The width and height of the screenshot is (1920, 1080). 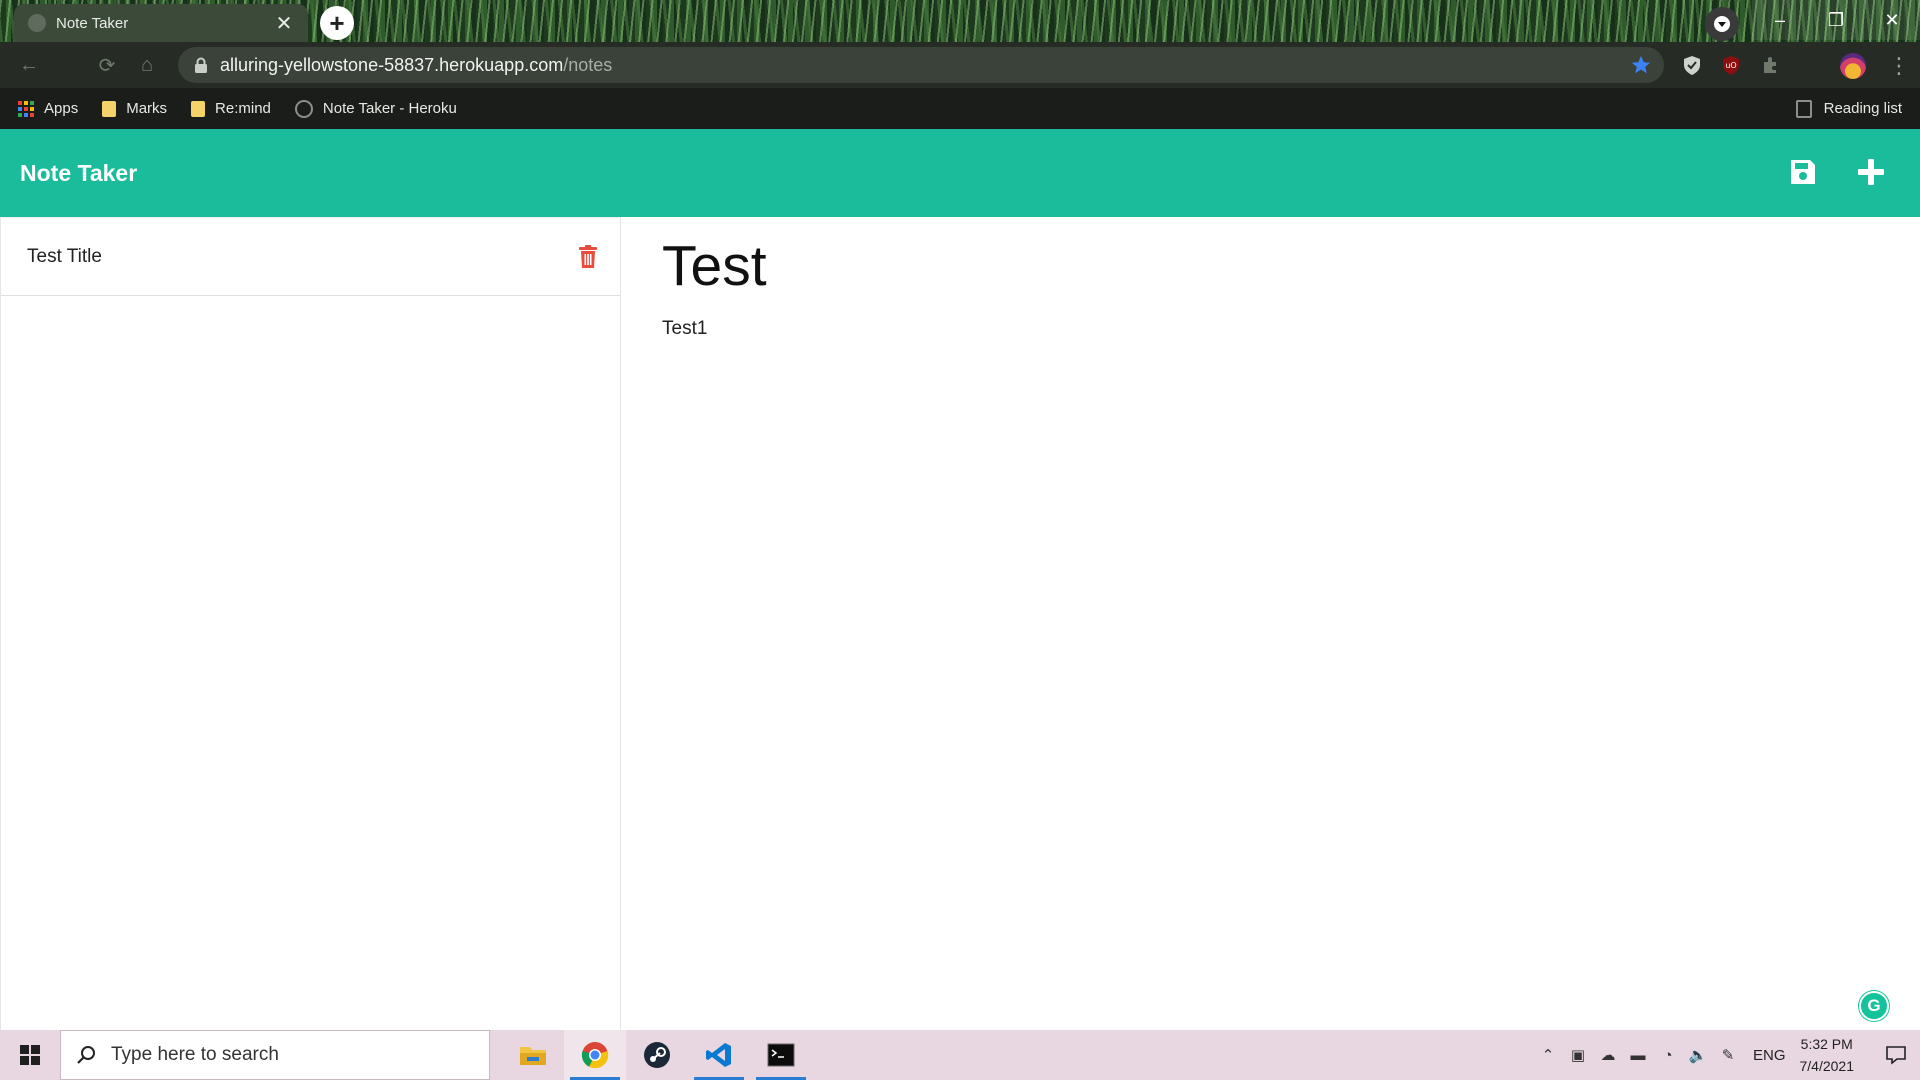 What do you see at coordinates (1862, 108) in the screenshot?
I see `reading-list-label: Reading list` at bounding box center [1862, 108].